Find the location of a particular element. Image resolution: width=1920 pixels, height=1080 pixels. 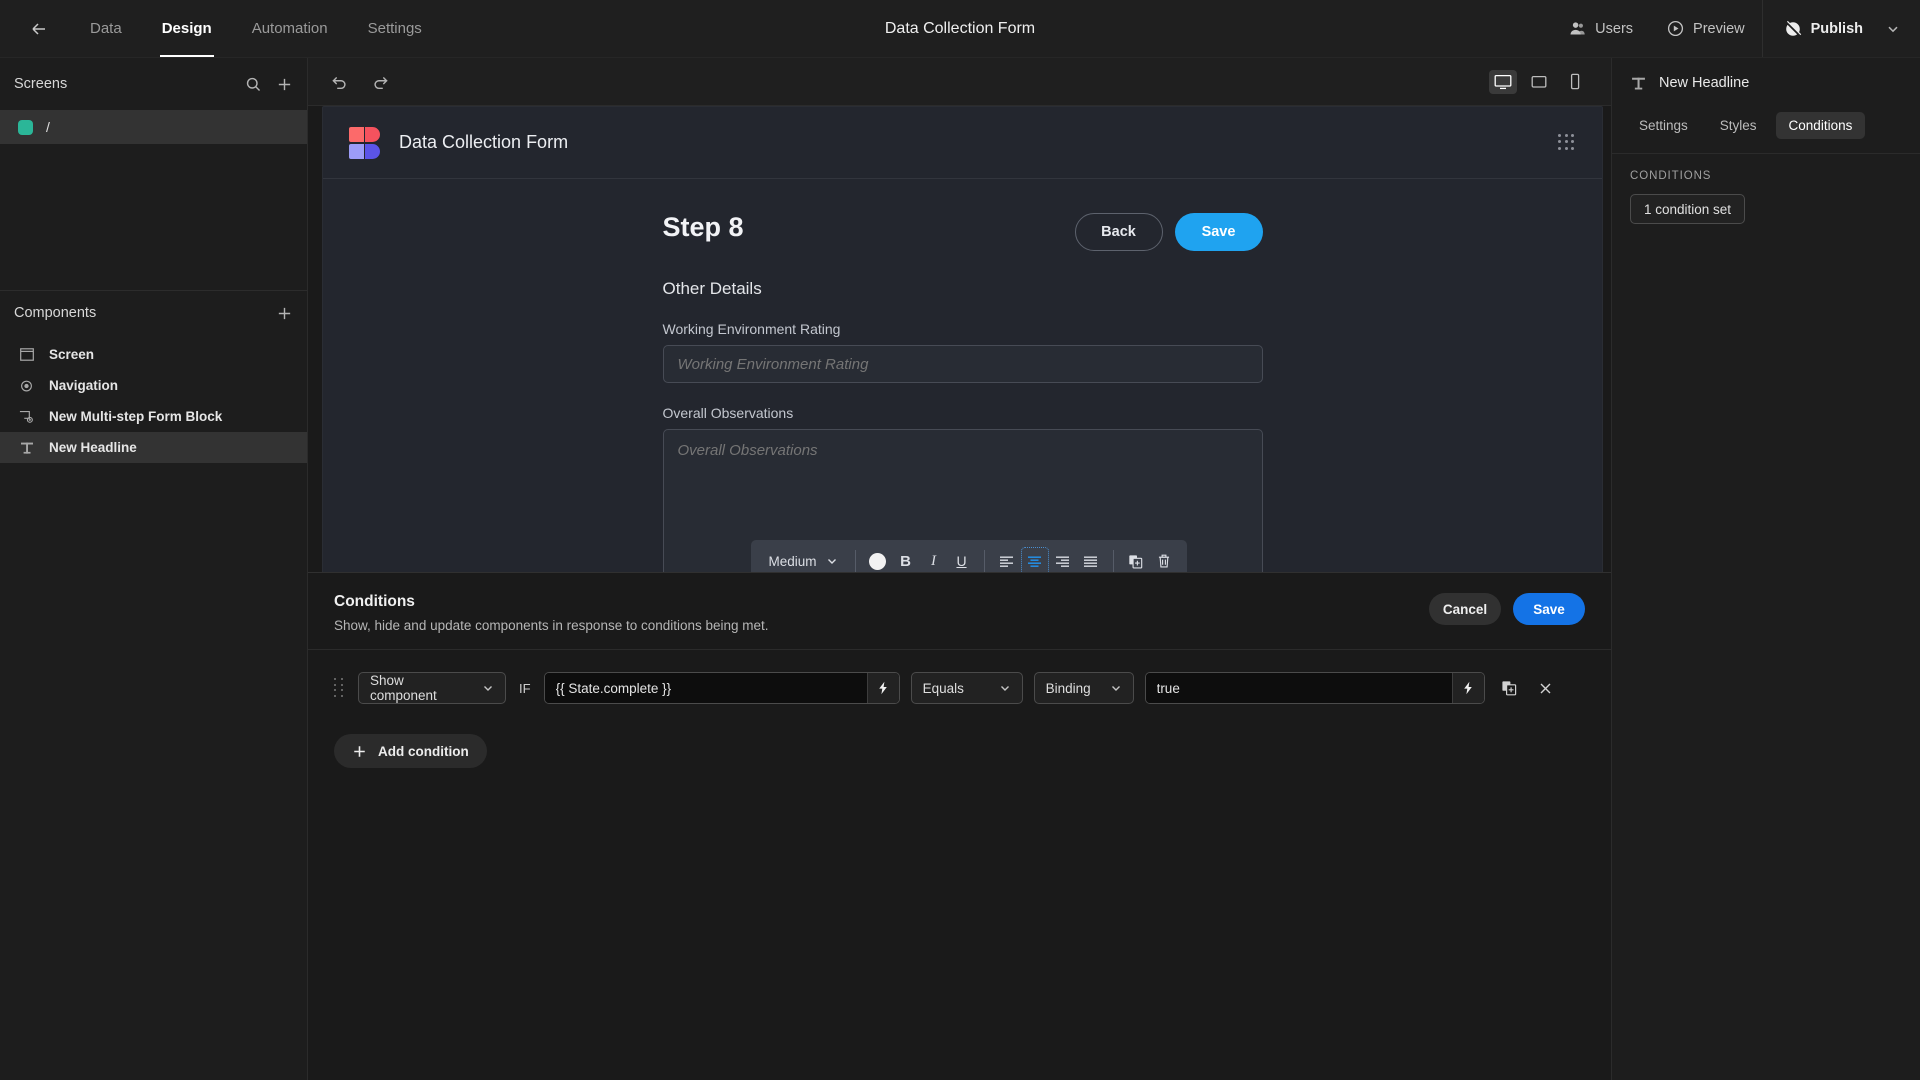

components-title: Components is located at coordinates (55, 313).